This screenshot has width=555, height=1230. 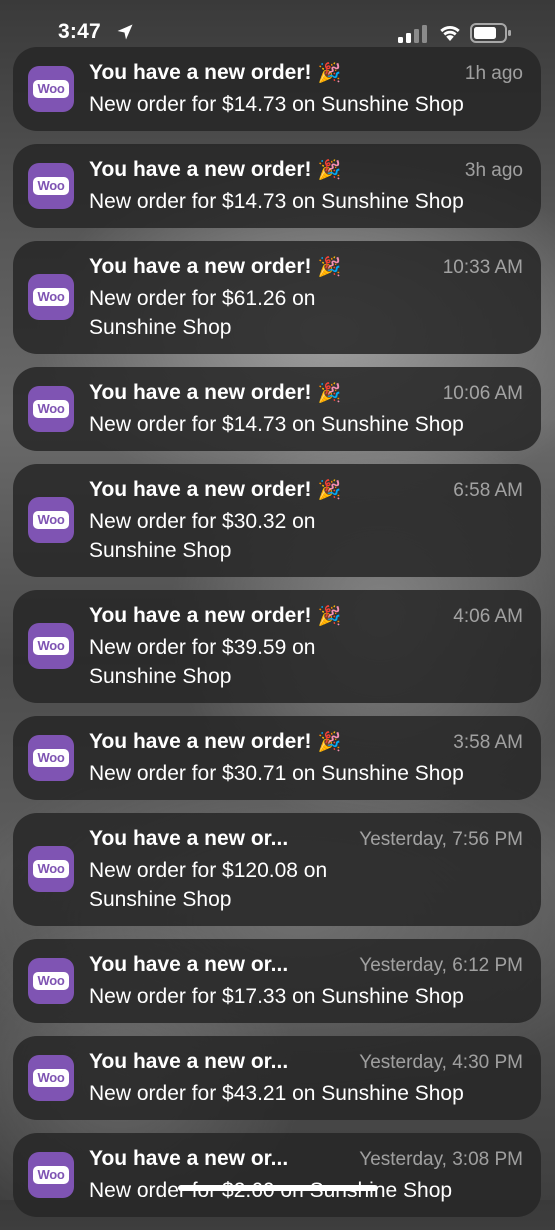 I want to click on notification-time: Yesterday, 3:08 PM, so click(x=441, y=1159).